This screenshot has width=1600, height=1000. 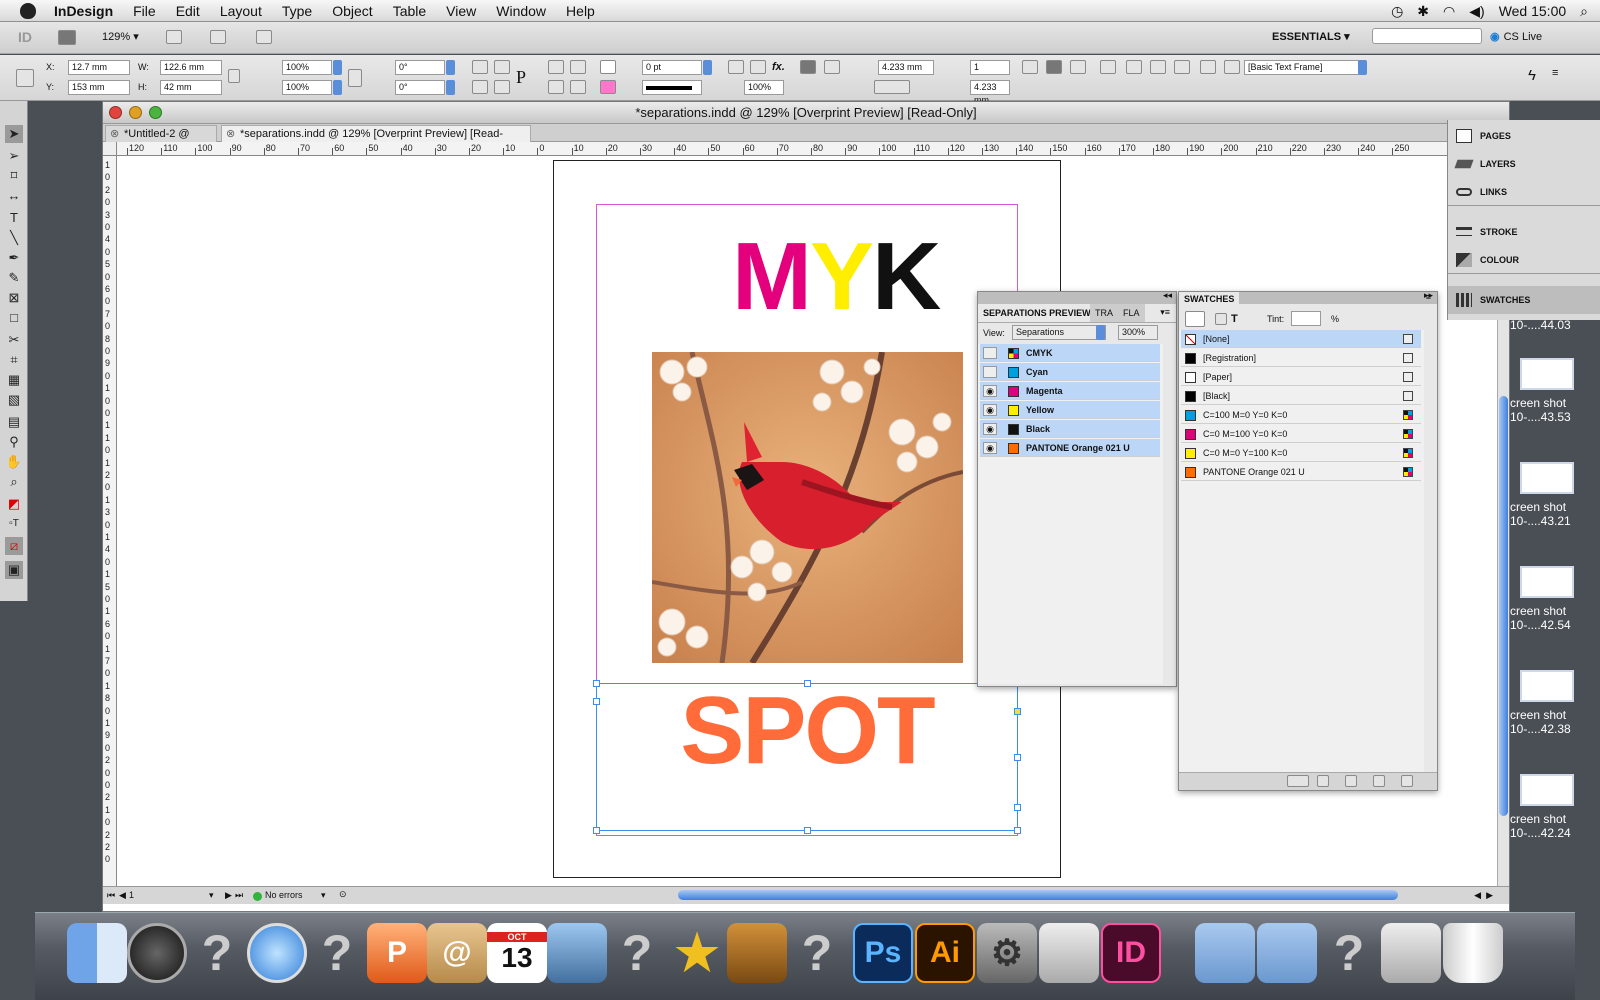 What do you see at coordinates (14, 442) in the screenshot?
I see `eyedropper-tool-icon: ⚲` at bounding box center [14, 442].